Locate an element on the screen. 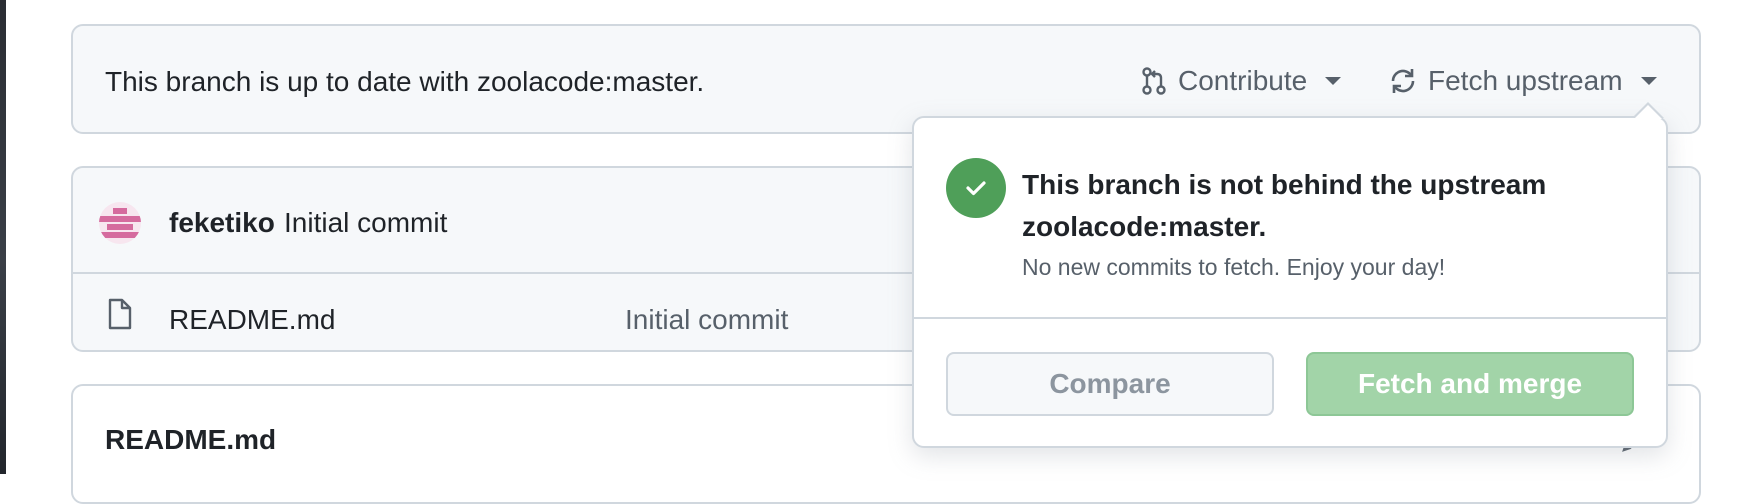  contribute-label: Contribute is located at coordinates (1243, 80).